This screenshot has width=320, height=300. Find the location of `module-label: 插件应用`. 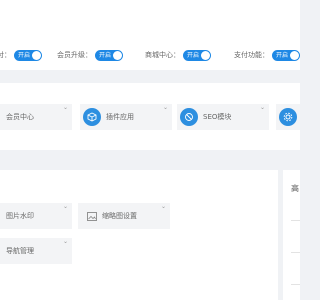

module-label: 插件应用 is located at coordinates (120, 117).